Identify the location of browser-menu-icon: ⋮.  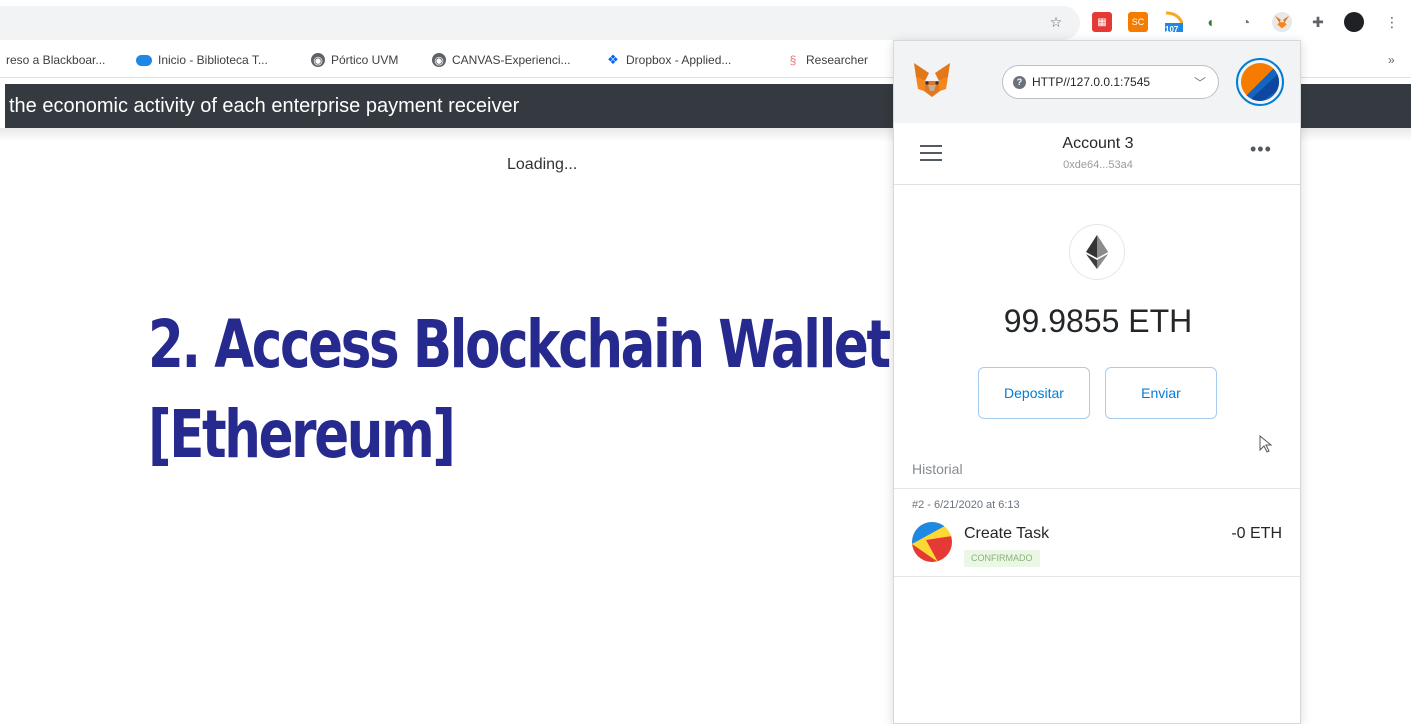
(1392, 22).